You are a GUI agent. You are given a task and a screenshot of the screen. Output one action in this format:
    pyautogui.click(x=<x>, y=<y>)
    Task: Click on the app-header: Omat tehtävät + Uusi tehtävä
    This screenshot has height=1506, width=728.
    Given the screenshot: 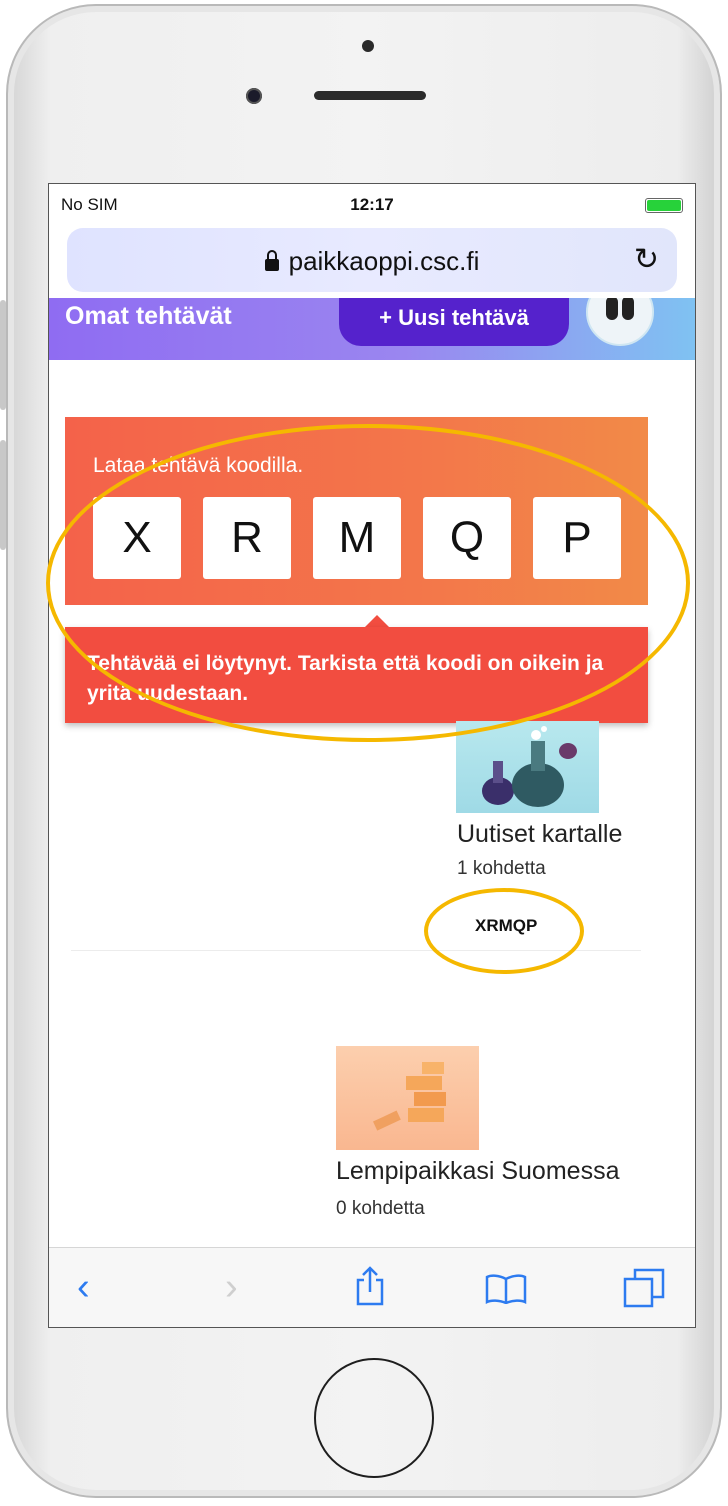 What is the action you would take?
    pyautogui.click(x=372, y=329)
    